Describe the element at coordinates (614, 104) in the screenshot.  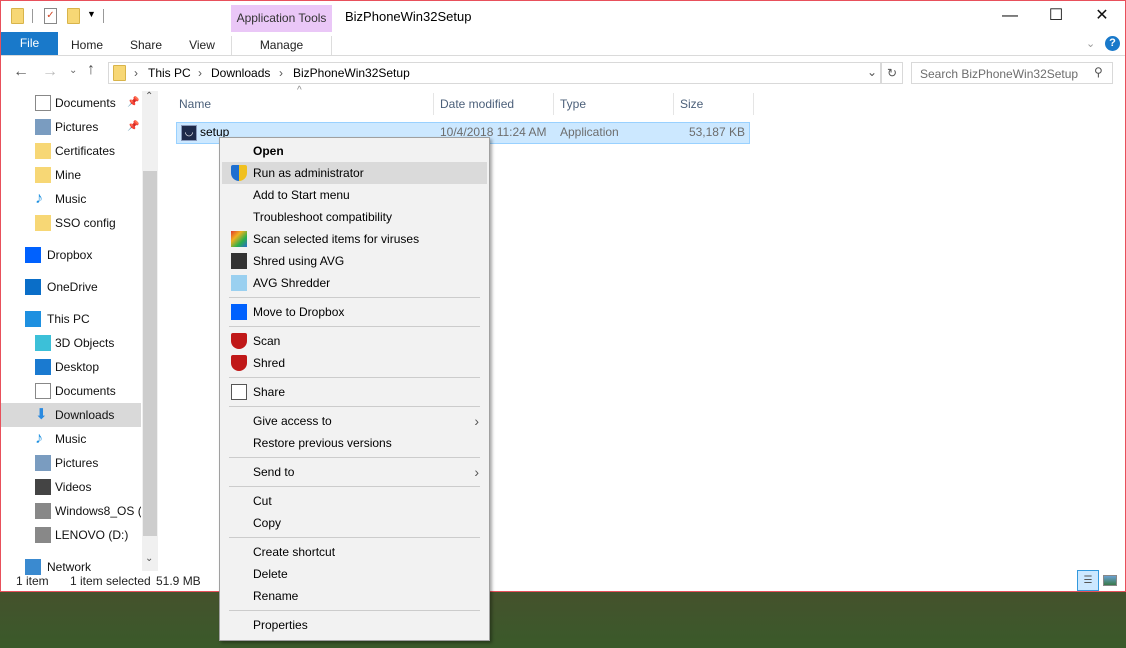
I see `column-type: Type` at that location.